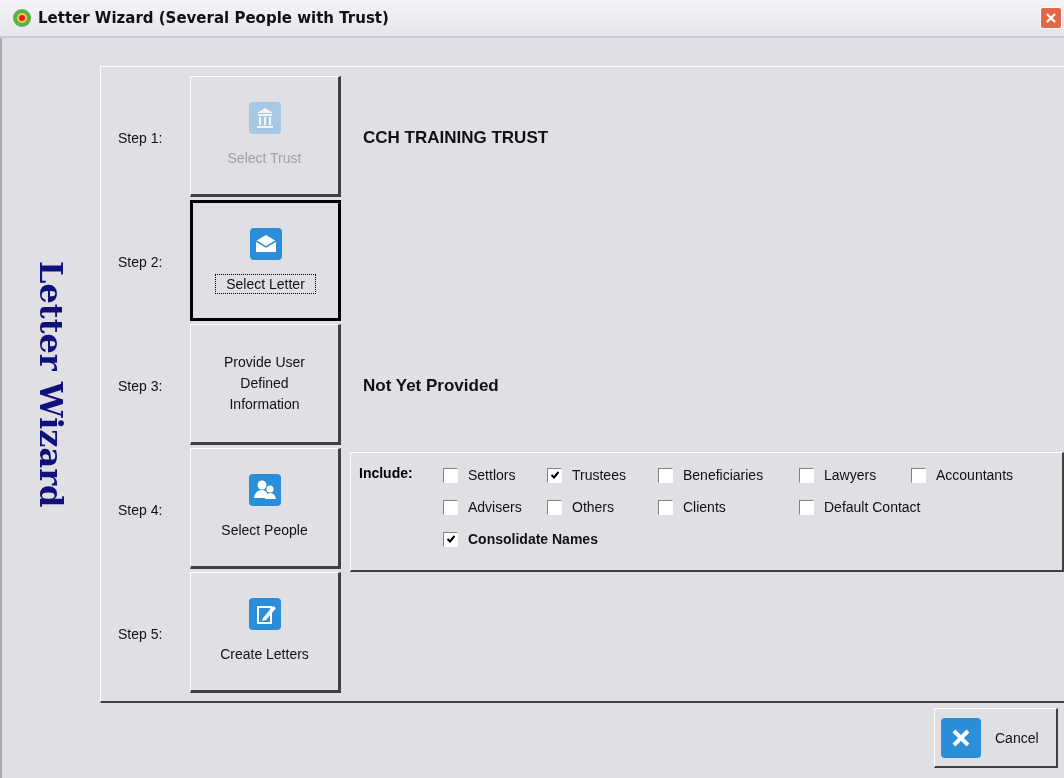 This screenshot has height=778, width=1064. What do you see at coordinates (265, 243) in the screenshot?
I see `envelope-icon` at bounding box center [265, 243].